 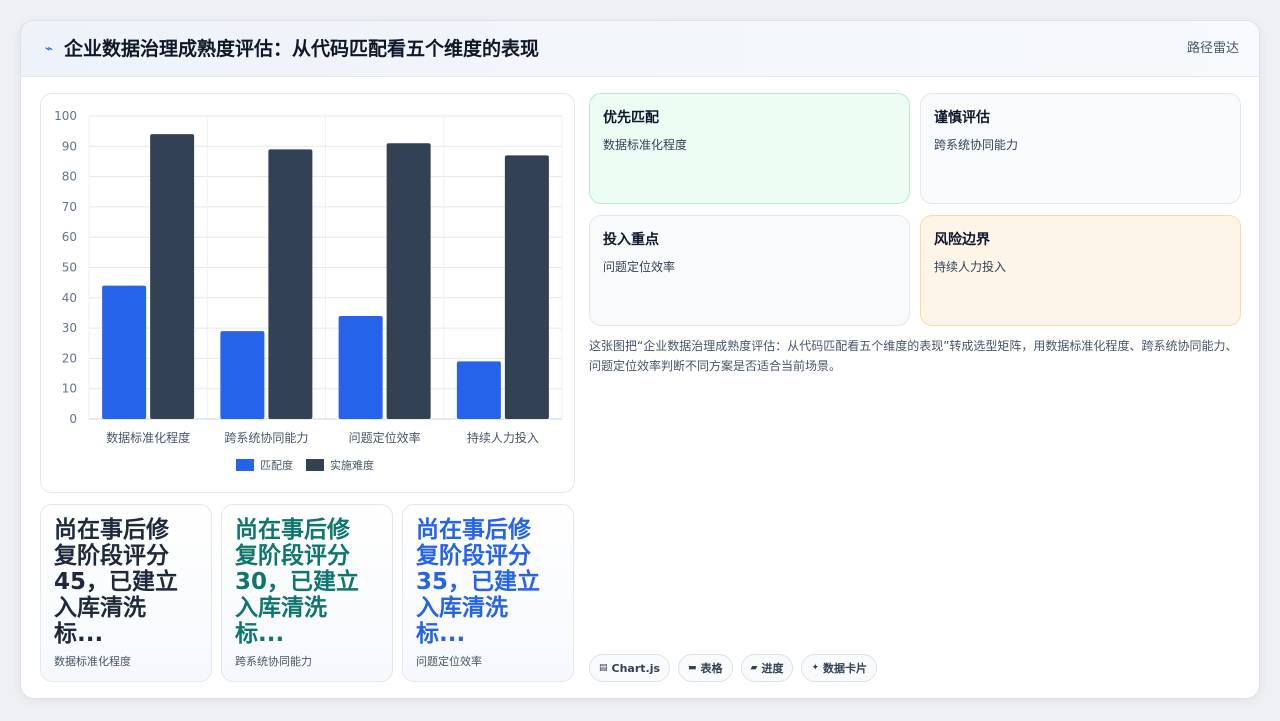 What do you see at coordinates (69, 298) in the screenshot?
I see `y-tick-label: 40` at bounding box center [69, 298].